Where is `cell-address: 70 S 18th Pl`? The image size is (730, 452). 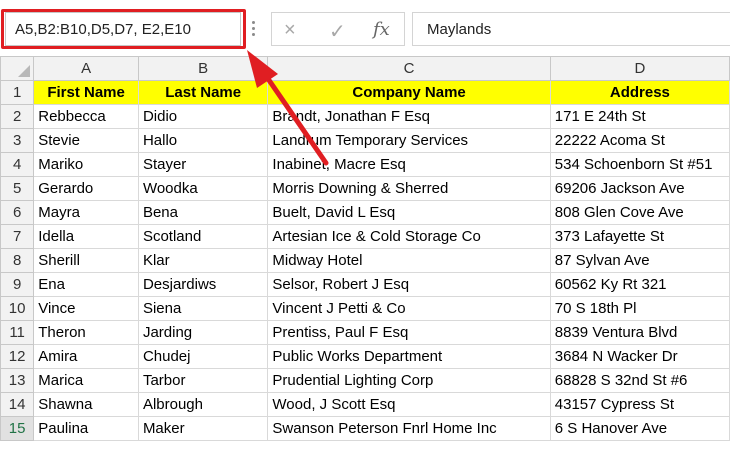
cell-address: 70 S 18th Pl is located at coordinates (639, 308).